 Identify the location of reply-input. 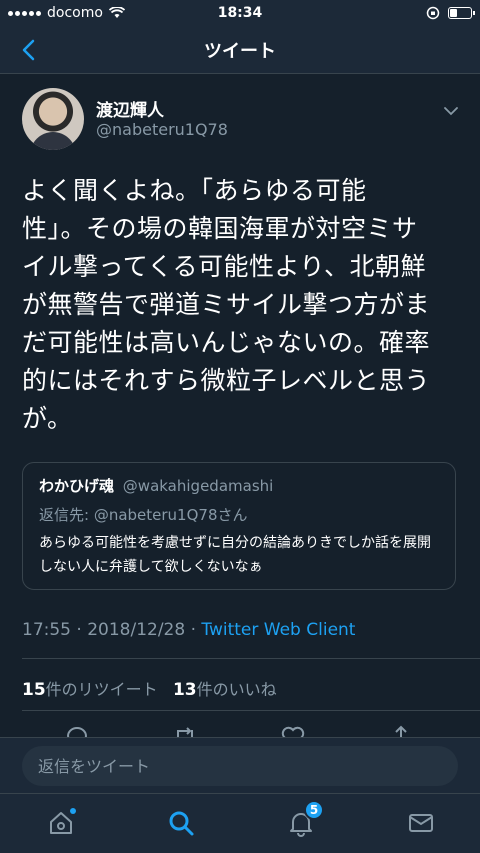
(240, 766).